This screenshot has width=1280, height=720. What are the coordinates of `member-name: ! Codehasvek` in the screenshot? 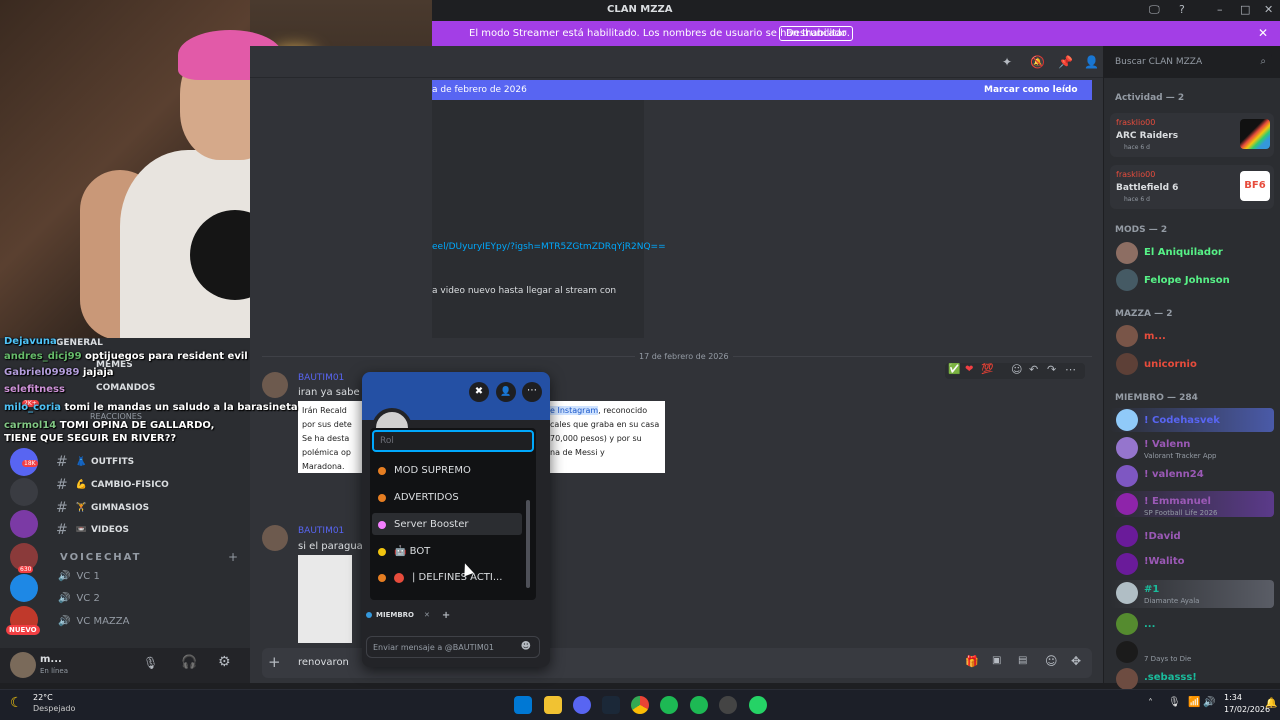 It's located at (1182, 420).